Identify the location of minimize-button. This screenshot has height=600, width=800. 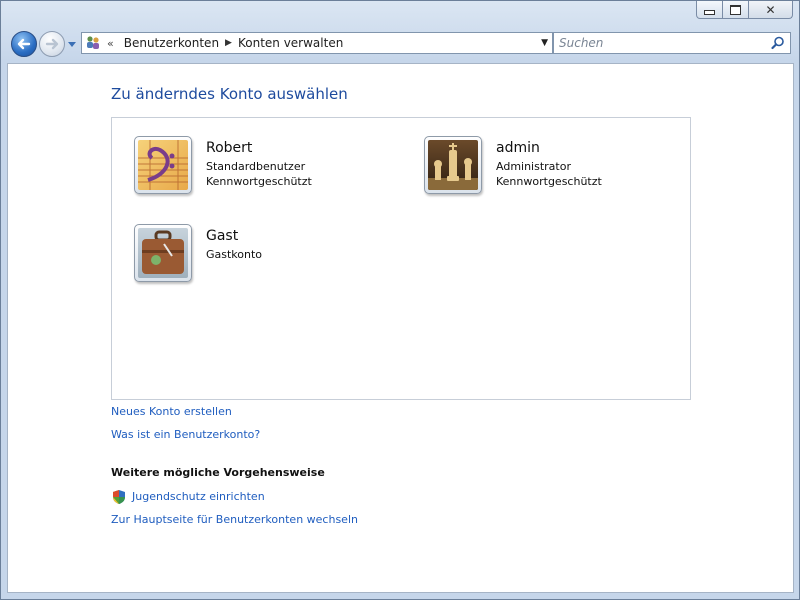
(709, 10).